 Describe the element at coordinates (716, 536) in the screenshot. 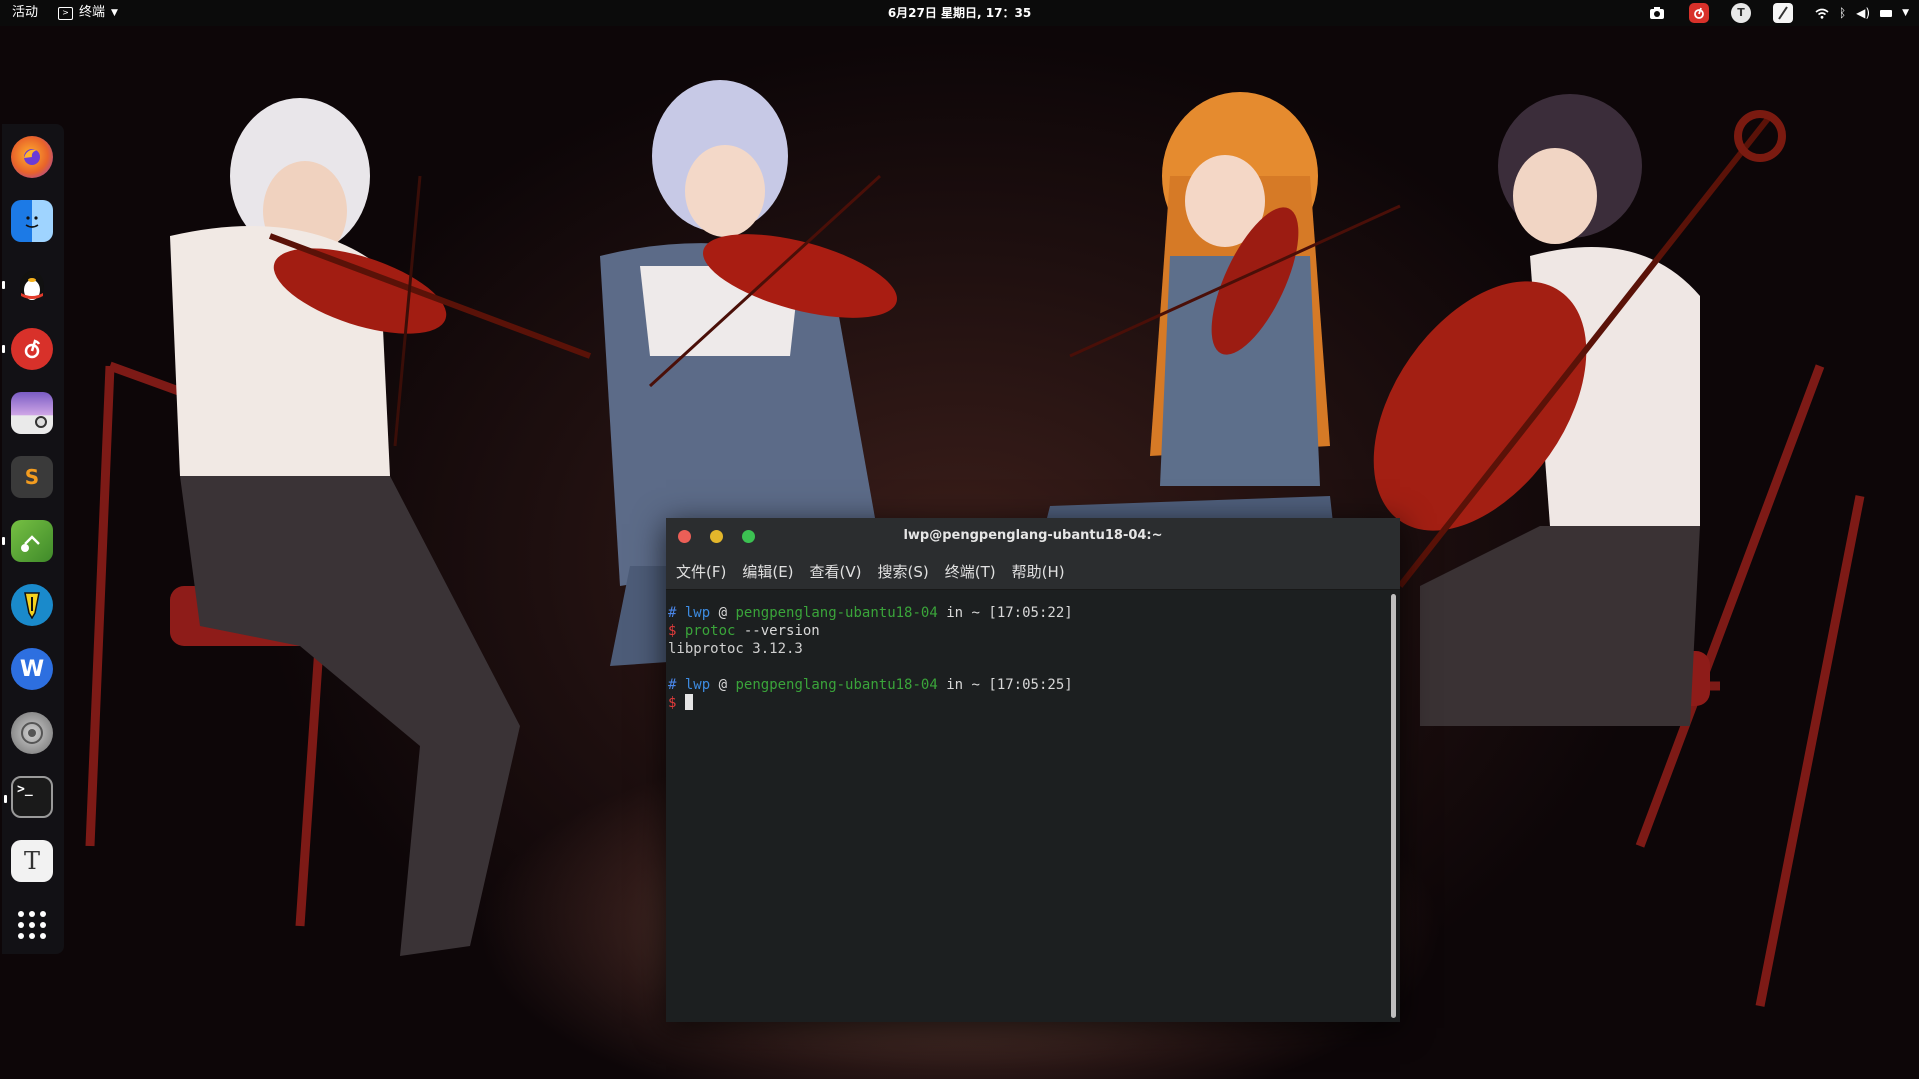

I see `minimize-button` at that location.